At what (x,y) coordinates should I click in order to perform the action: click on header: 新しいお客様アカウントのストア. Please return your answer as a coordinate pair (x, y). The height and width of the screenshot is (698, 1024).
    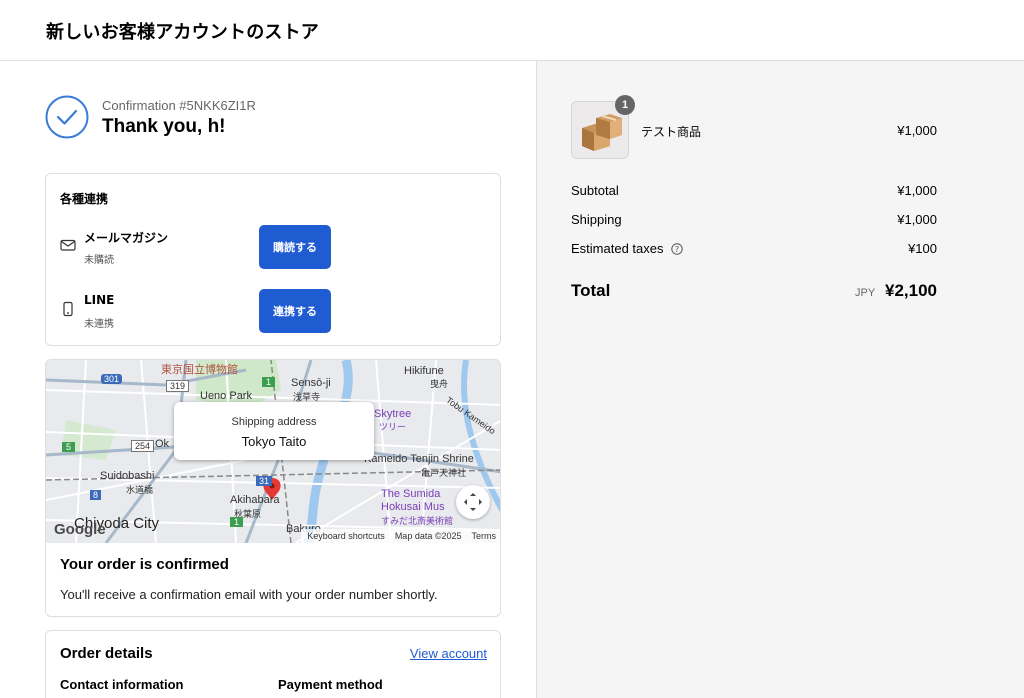
    Looking at the image, I should click on (512, 30).